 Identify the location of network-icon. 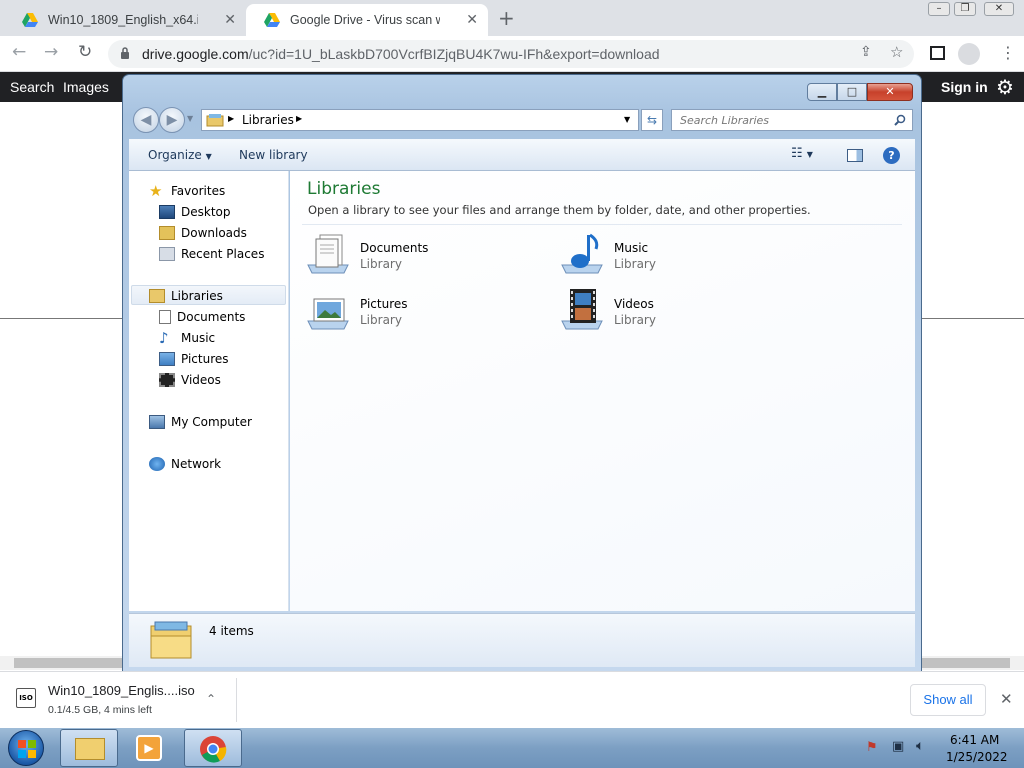
(157, 464).